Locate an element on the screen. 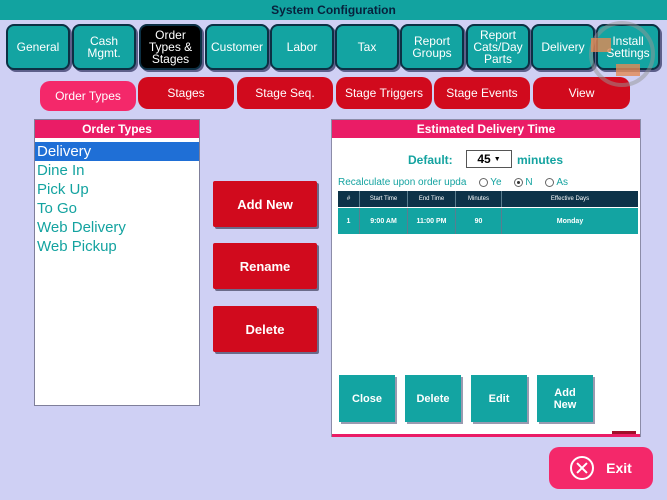  cell-start-time: 9:00 AM is located at coordinates (384, 221).